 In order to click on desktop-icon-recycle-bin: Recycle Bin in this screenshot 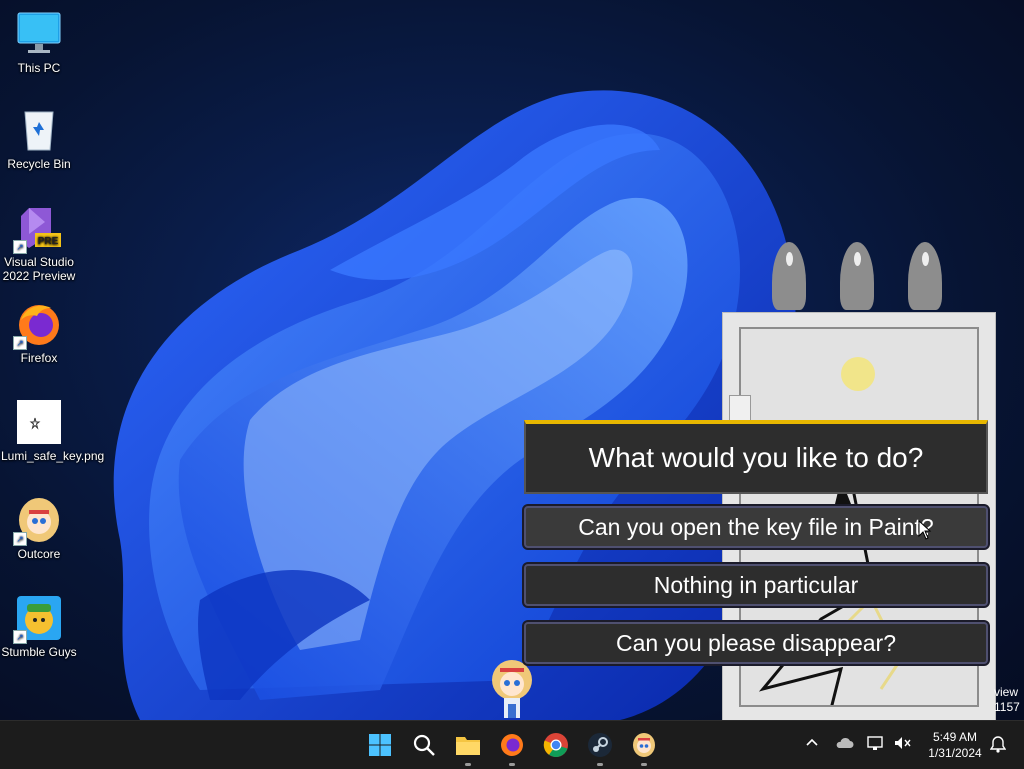, I will do `click(39, 138)`.